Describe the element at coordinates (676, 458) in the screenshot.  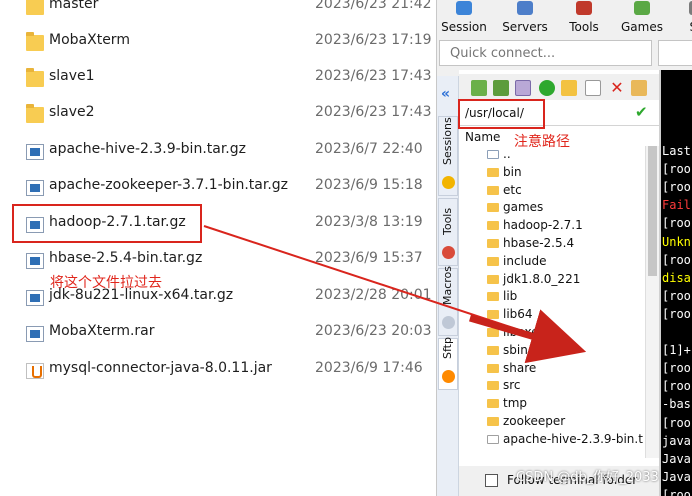
I see `terminal-line: Java` at that location.